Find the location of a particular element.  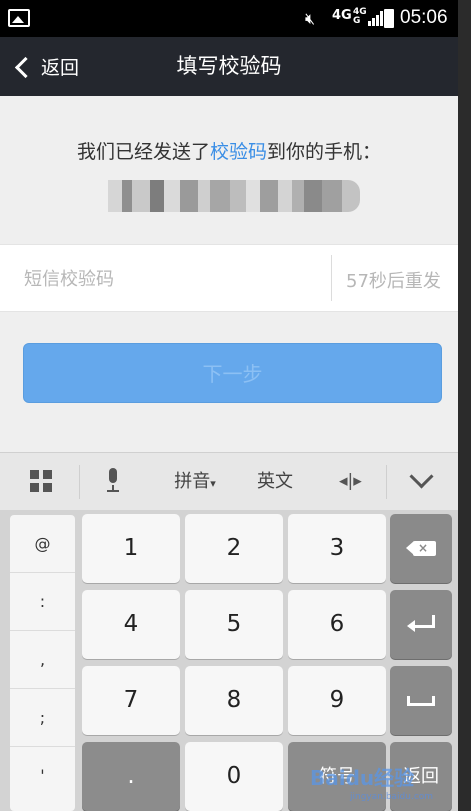

watermark-text: Baidu经验 is located at coordinates (362, 778).